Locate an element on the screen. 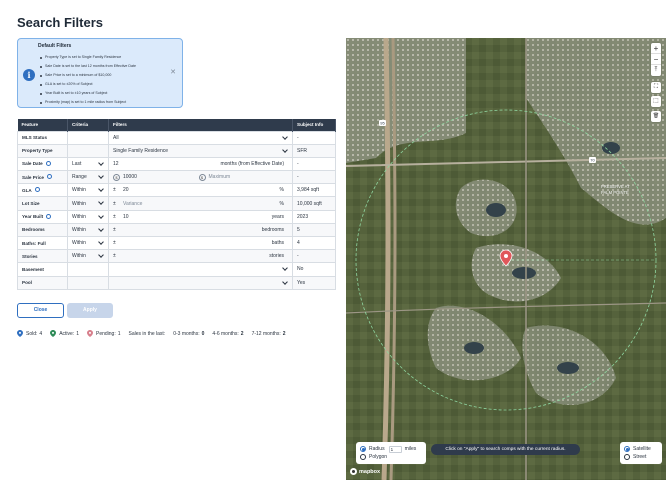 The image size is (670, 485). sale-price-criteria-select: Range is located at coordinates (88, 177).